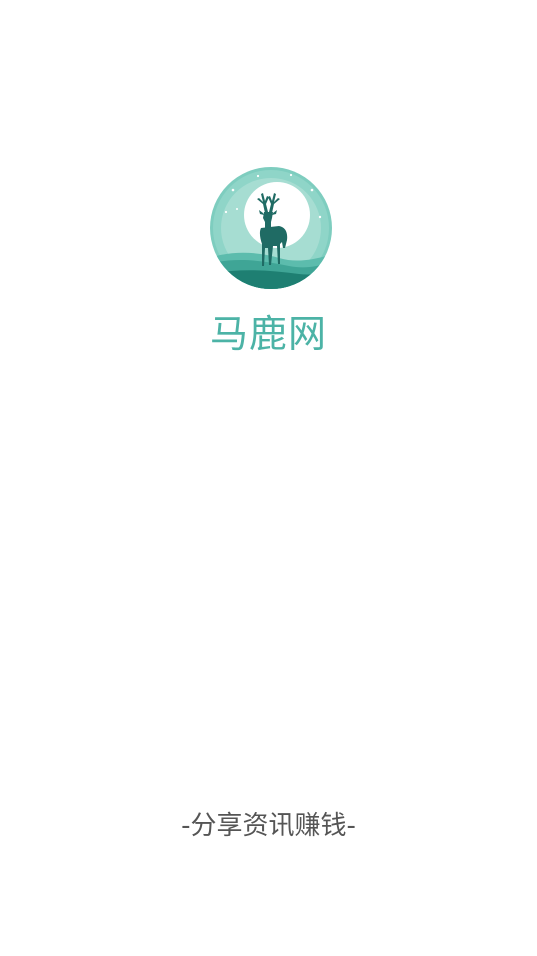 This screenshot has width=537, height=956. I want to click on app-logo, so click(271, 228).